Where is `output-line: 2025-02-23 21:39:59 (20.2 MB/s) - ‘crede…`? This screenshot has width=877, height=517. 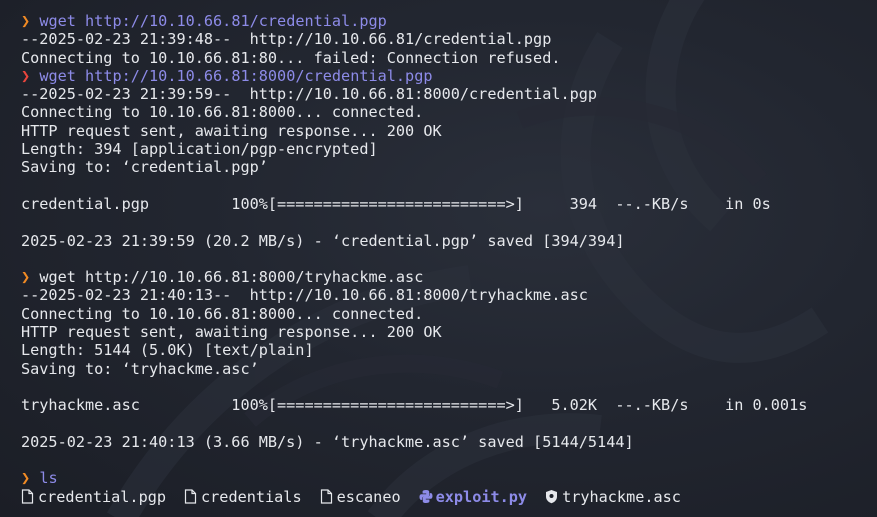
output-line: 2025-02-23 21:39:59 (20.2 MB/s) - ‘crede… is located at coordinates (323, 240).